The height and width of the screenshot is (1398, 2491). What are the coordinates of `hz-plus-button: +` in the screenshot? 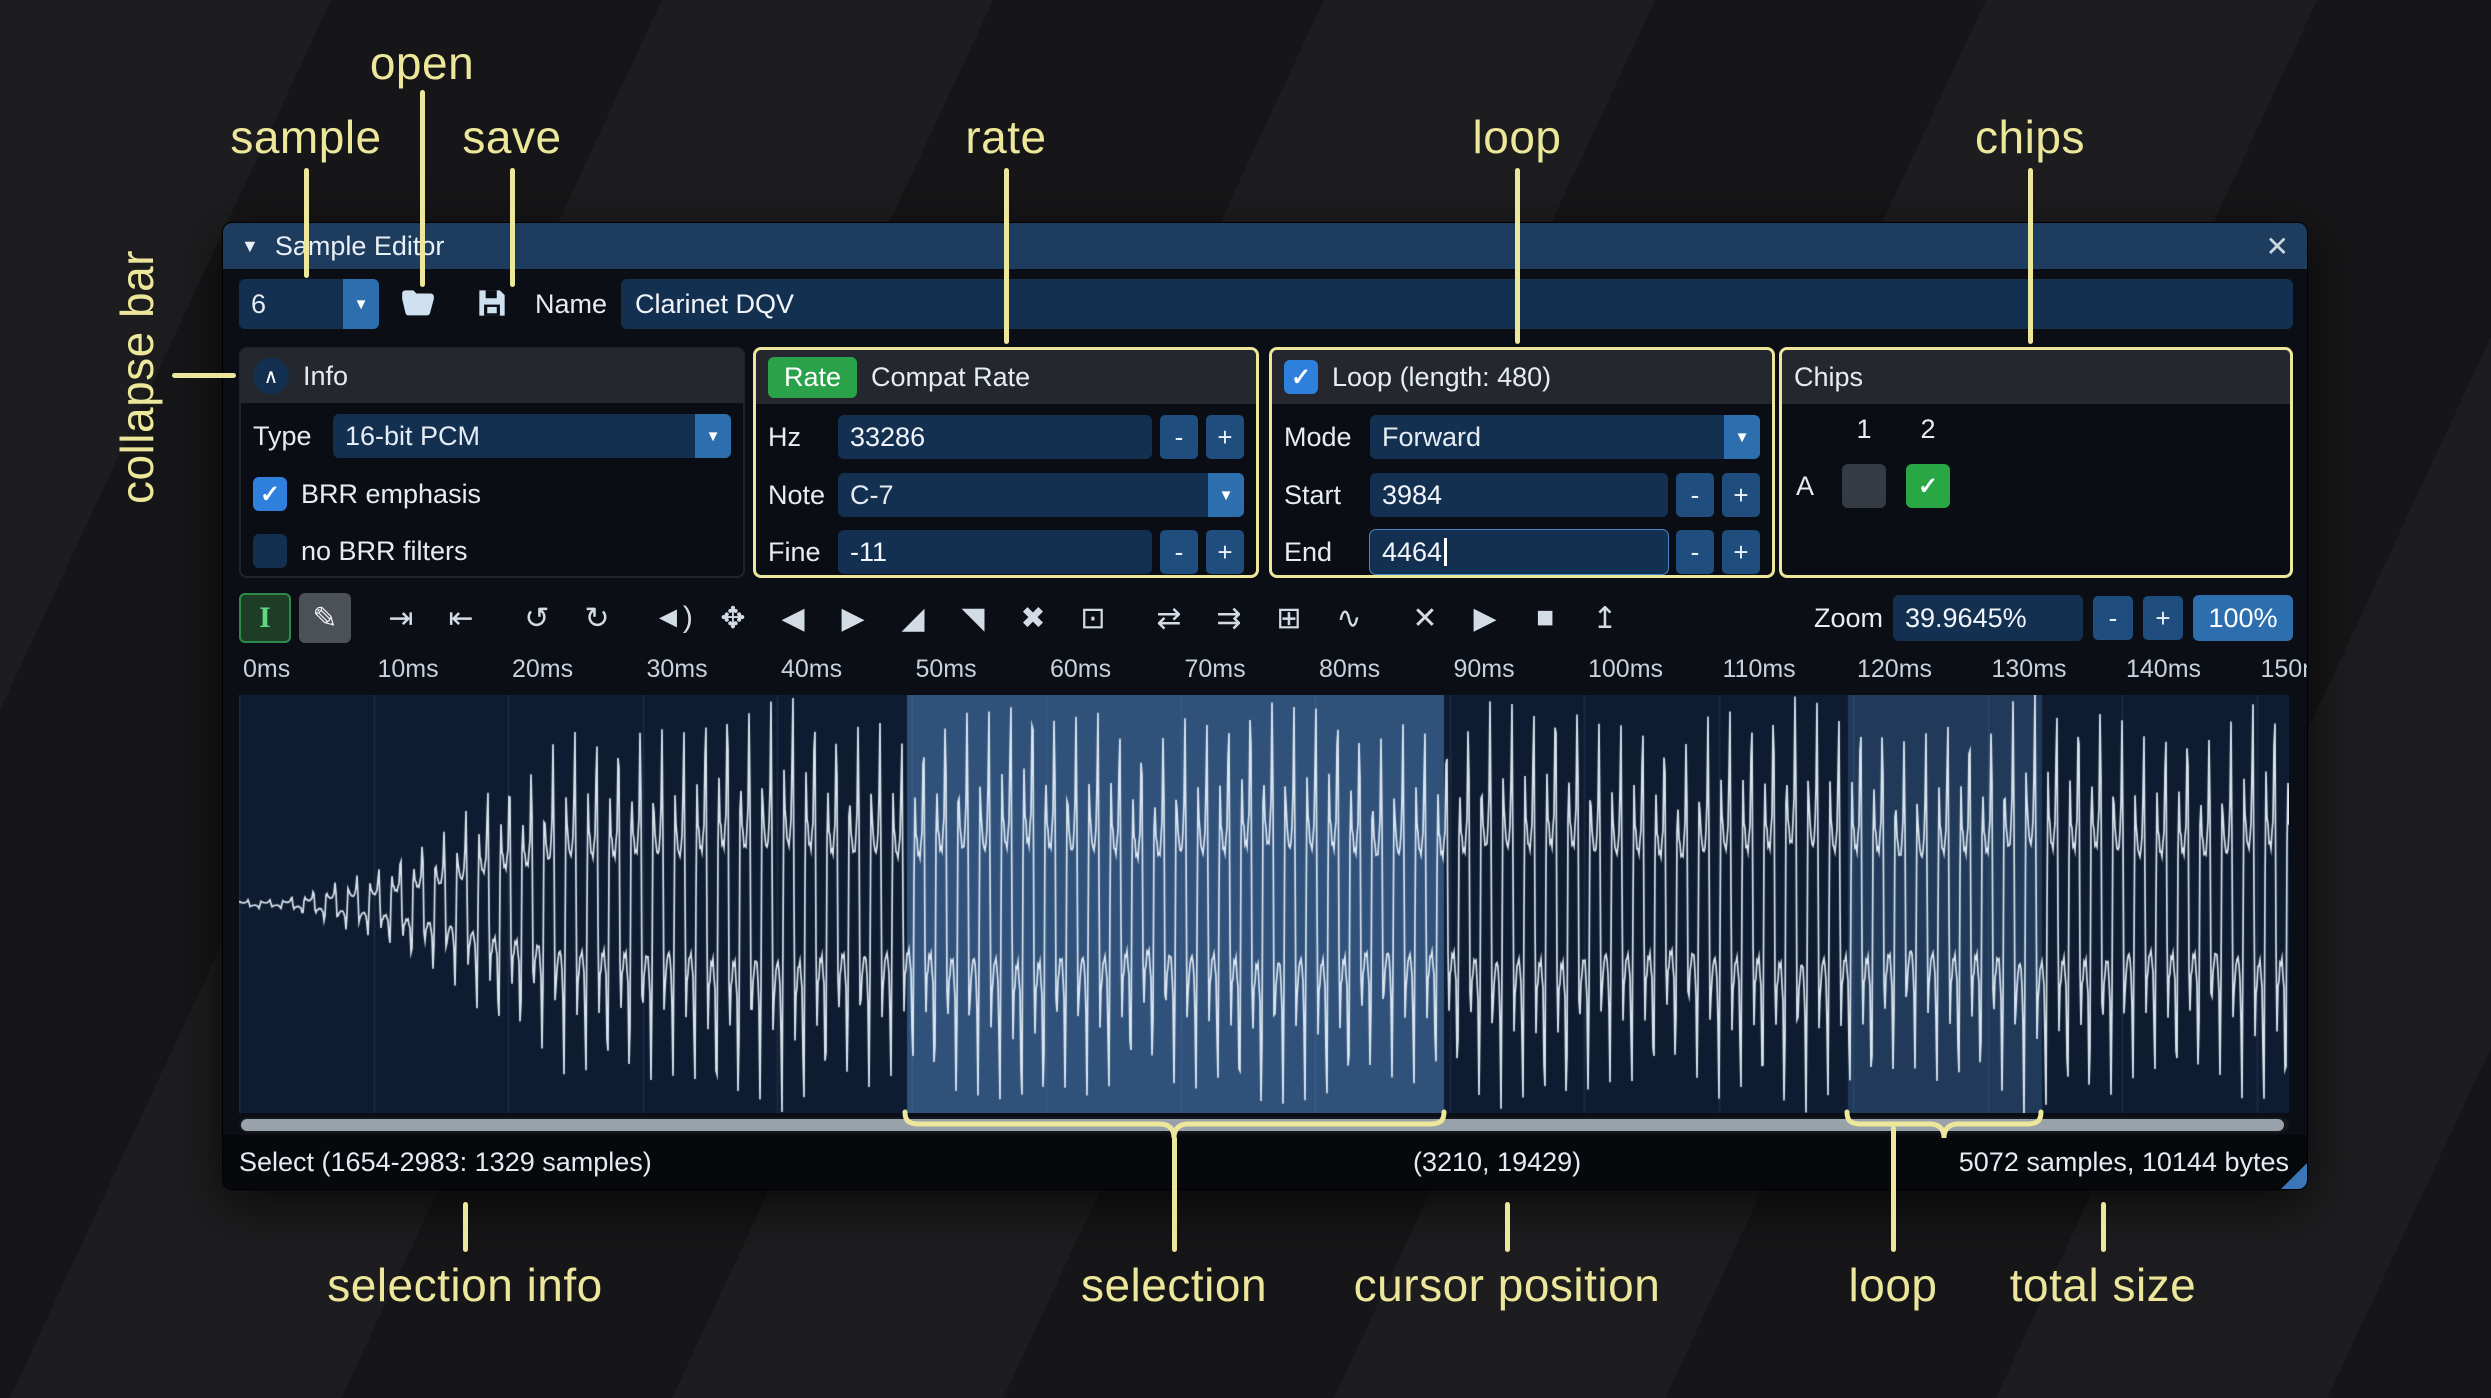 It's located at (1225, 437).